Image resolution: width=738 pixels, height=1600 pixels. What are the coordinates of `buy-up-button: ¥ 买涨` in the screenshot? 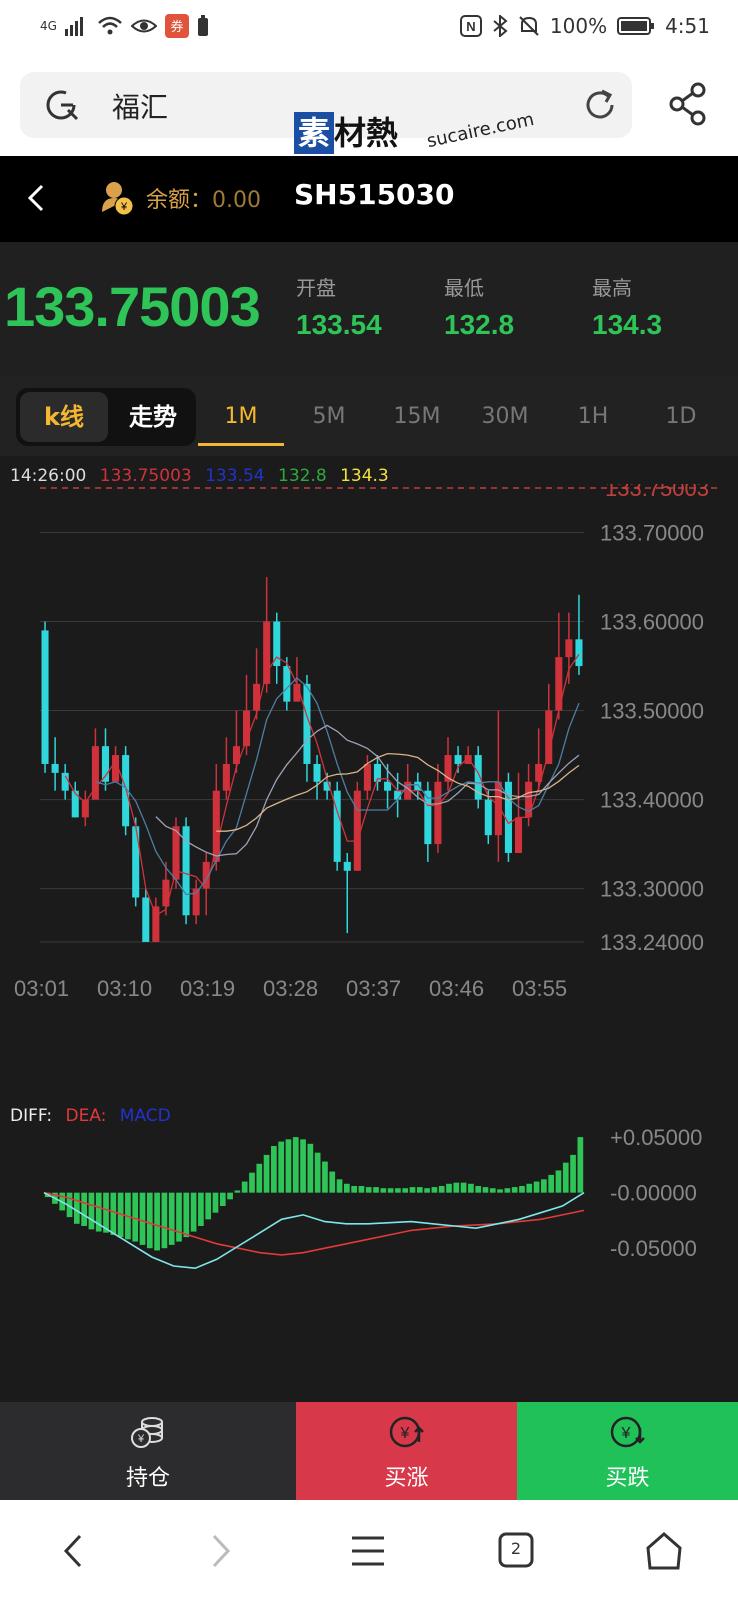 It's located at (406, 1451).